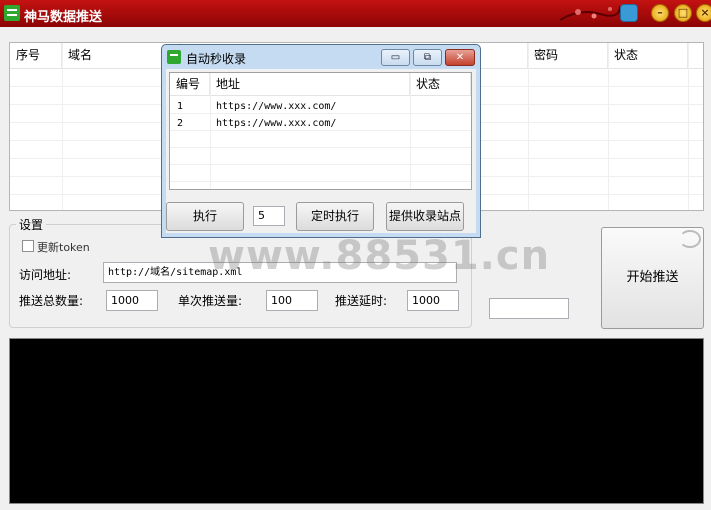  Describe the element at coordinates (63, 17) in the screenshot. I see `app-title: 神马数据推送` at that location.